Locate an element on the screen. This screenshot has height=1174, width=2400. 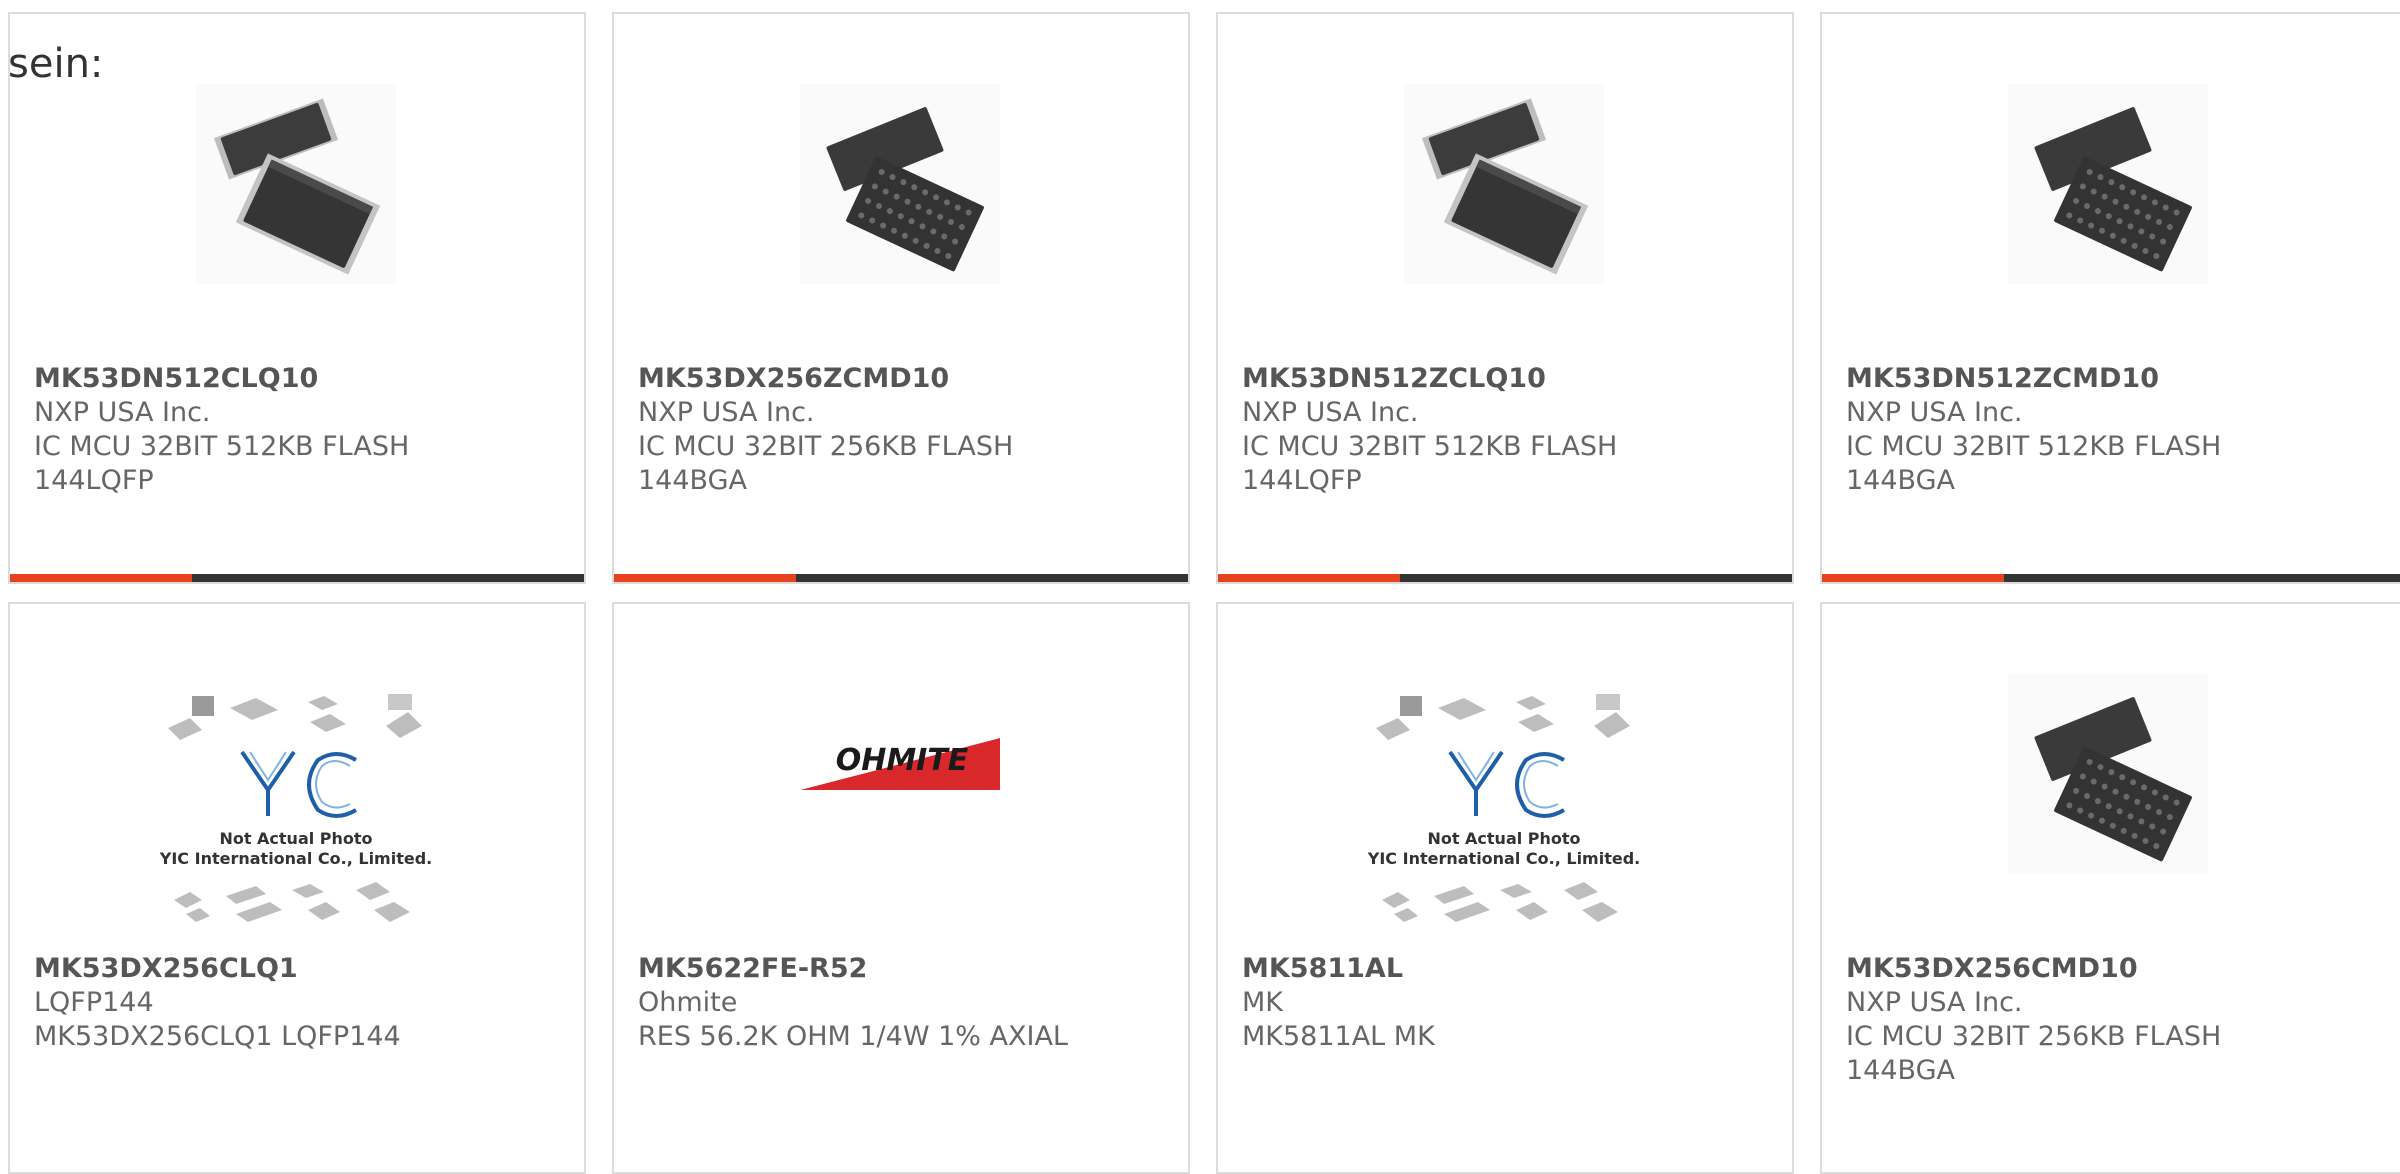
part-number: MK53DX256CMD10 is located at coordinates (2119, 969).